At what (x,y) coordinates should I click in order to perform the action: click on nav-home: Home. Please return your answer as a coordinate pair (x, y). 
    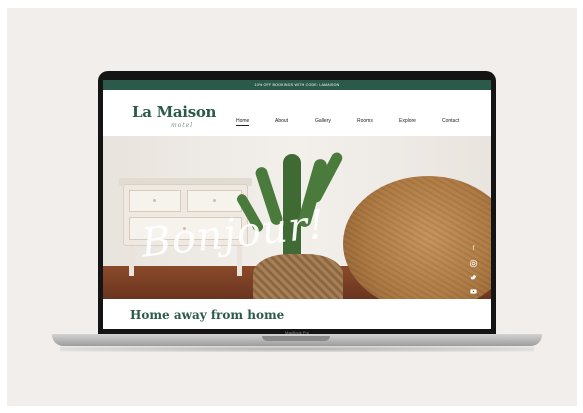
    Looking at the image, I should click on (243, 122).